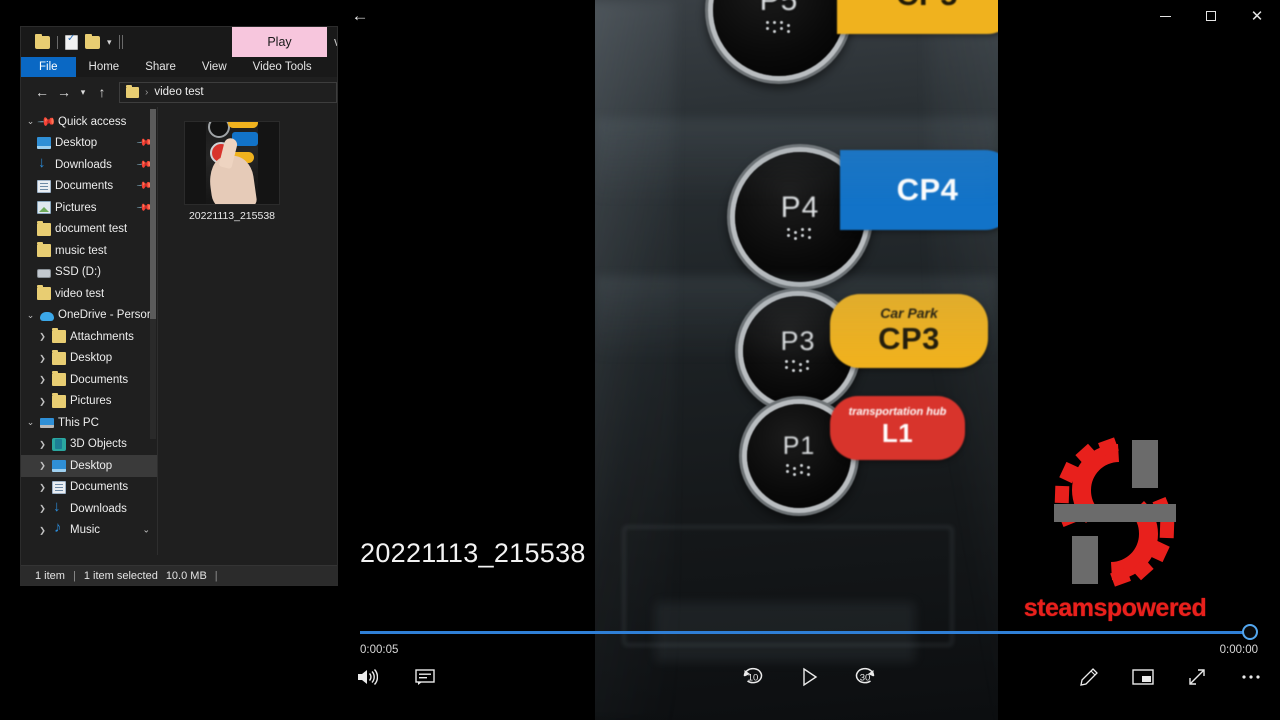 Image resolution: width=1280 pixels, height=720 pixels. Describe the element at coordinates (89, 208) in the screenshot. I see `sidebar-item-pictures: Pictures 📌` at that location.